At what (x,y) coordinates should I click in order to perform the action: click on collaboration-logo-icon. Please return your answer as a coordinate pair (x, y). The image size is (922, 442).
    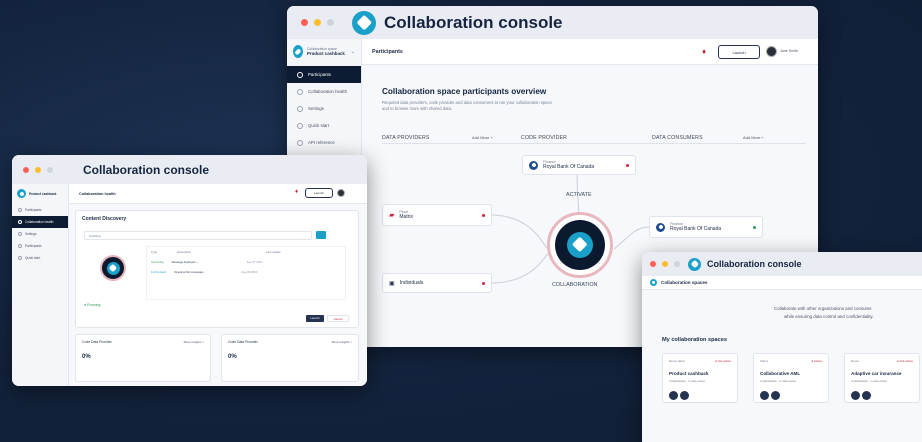
    Looking at the image, I should click on (113, 268).